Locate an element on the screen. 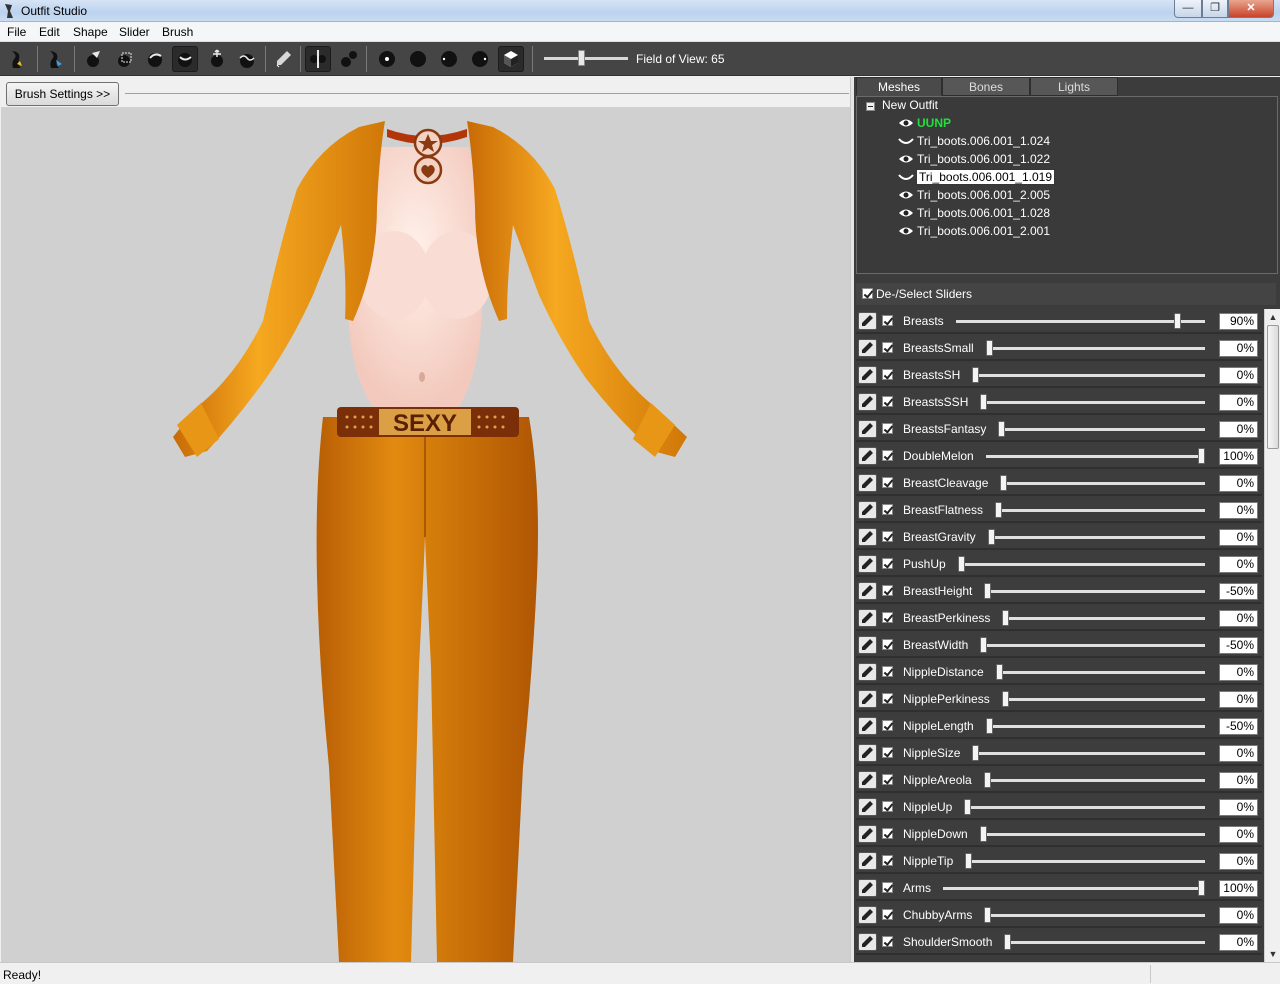 This screenshot has width=1280, height=984. tab-lights: Lights is located at coordinates (1074, 86).